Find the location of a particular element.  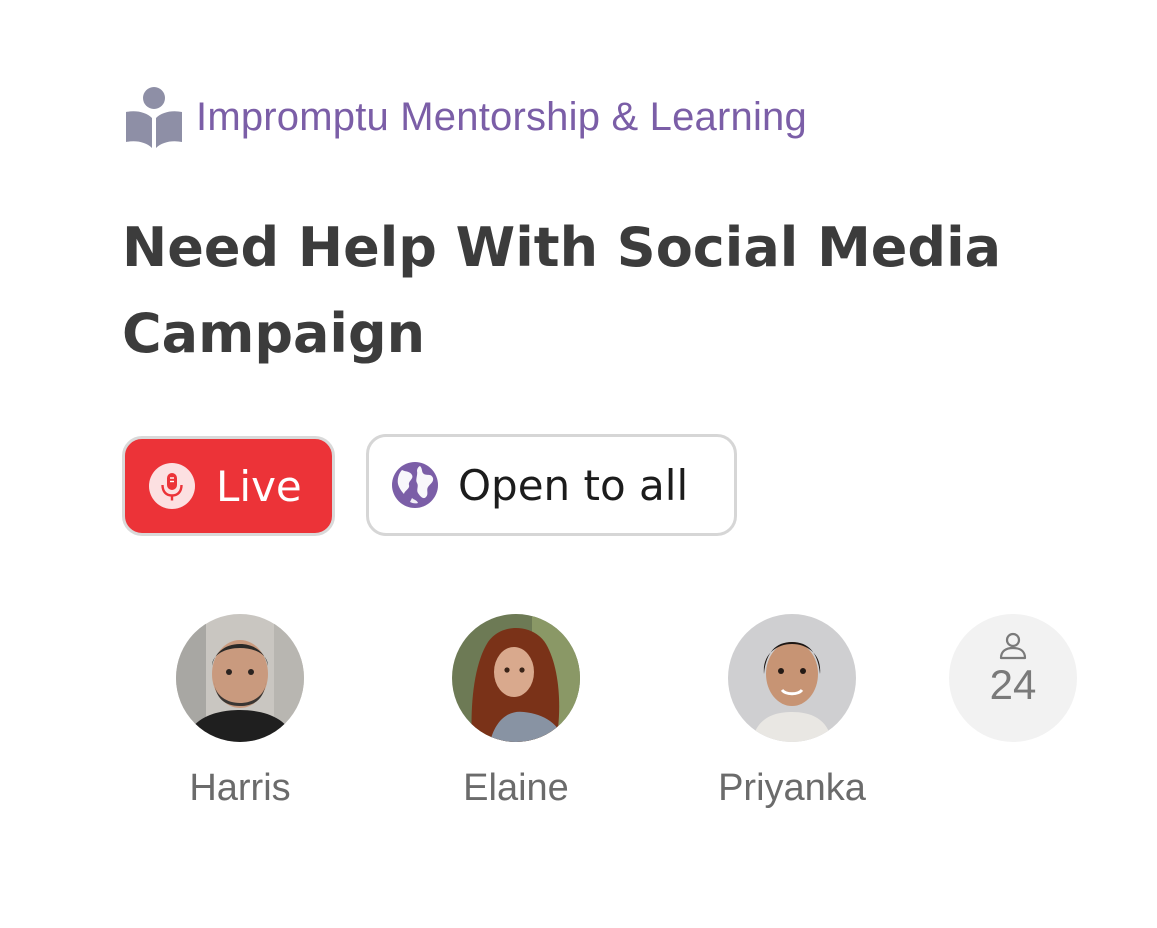

participant-elaine: Elaine is located at coordinates (516, 712).